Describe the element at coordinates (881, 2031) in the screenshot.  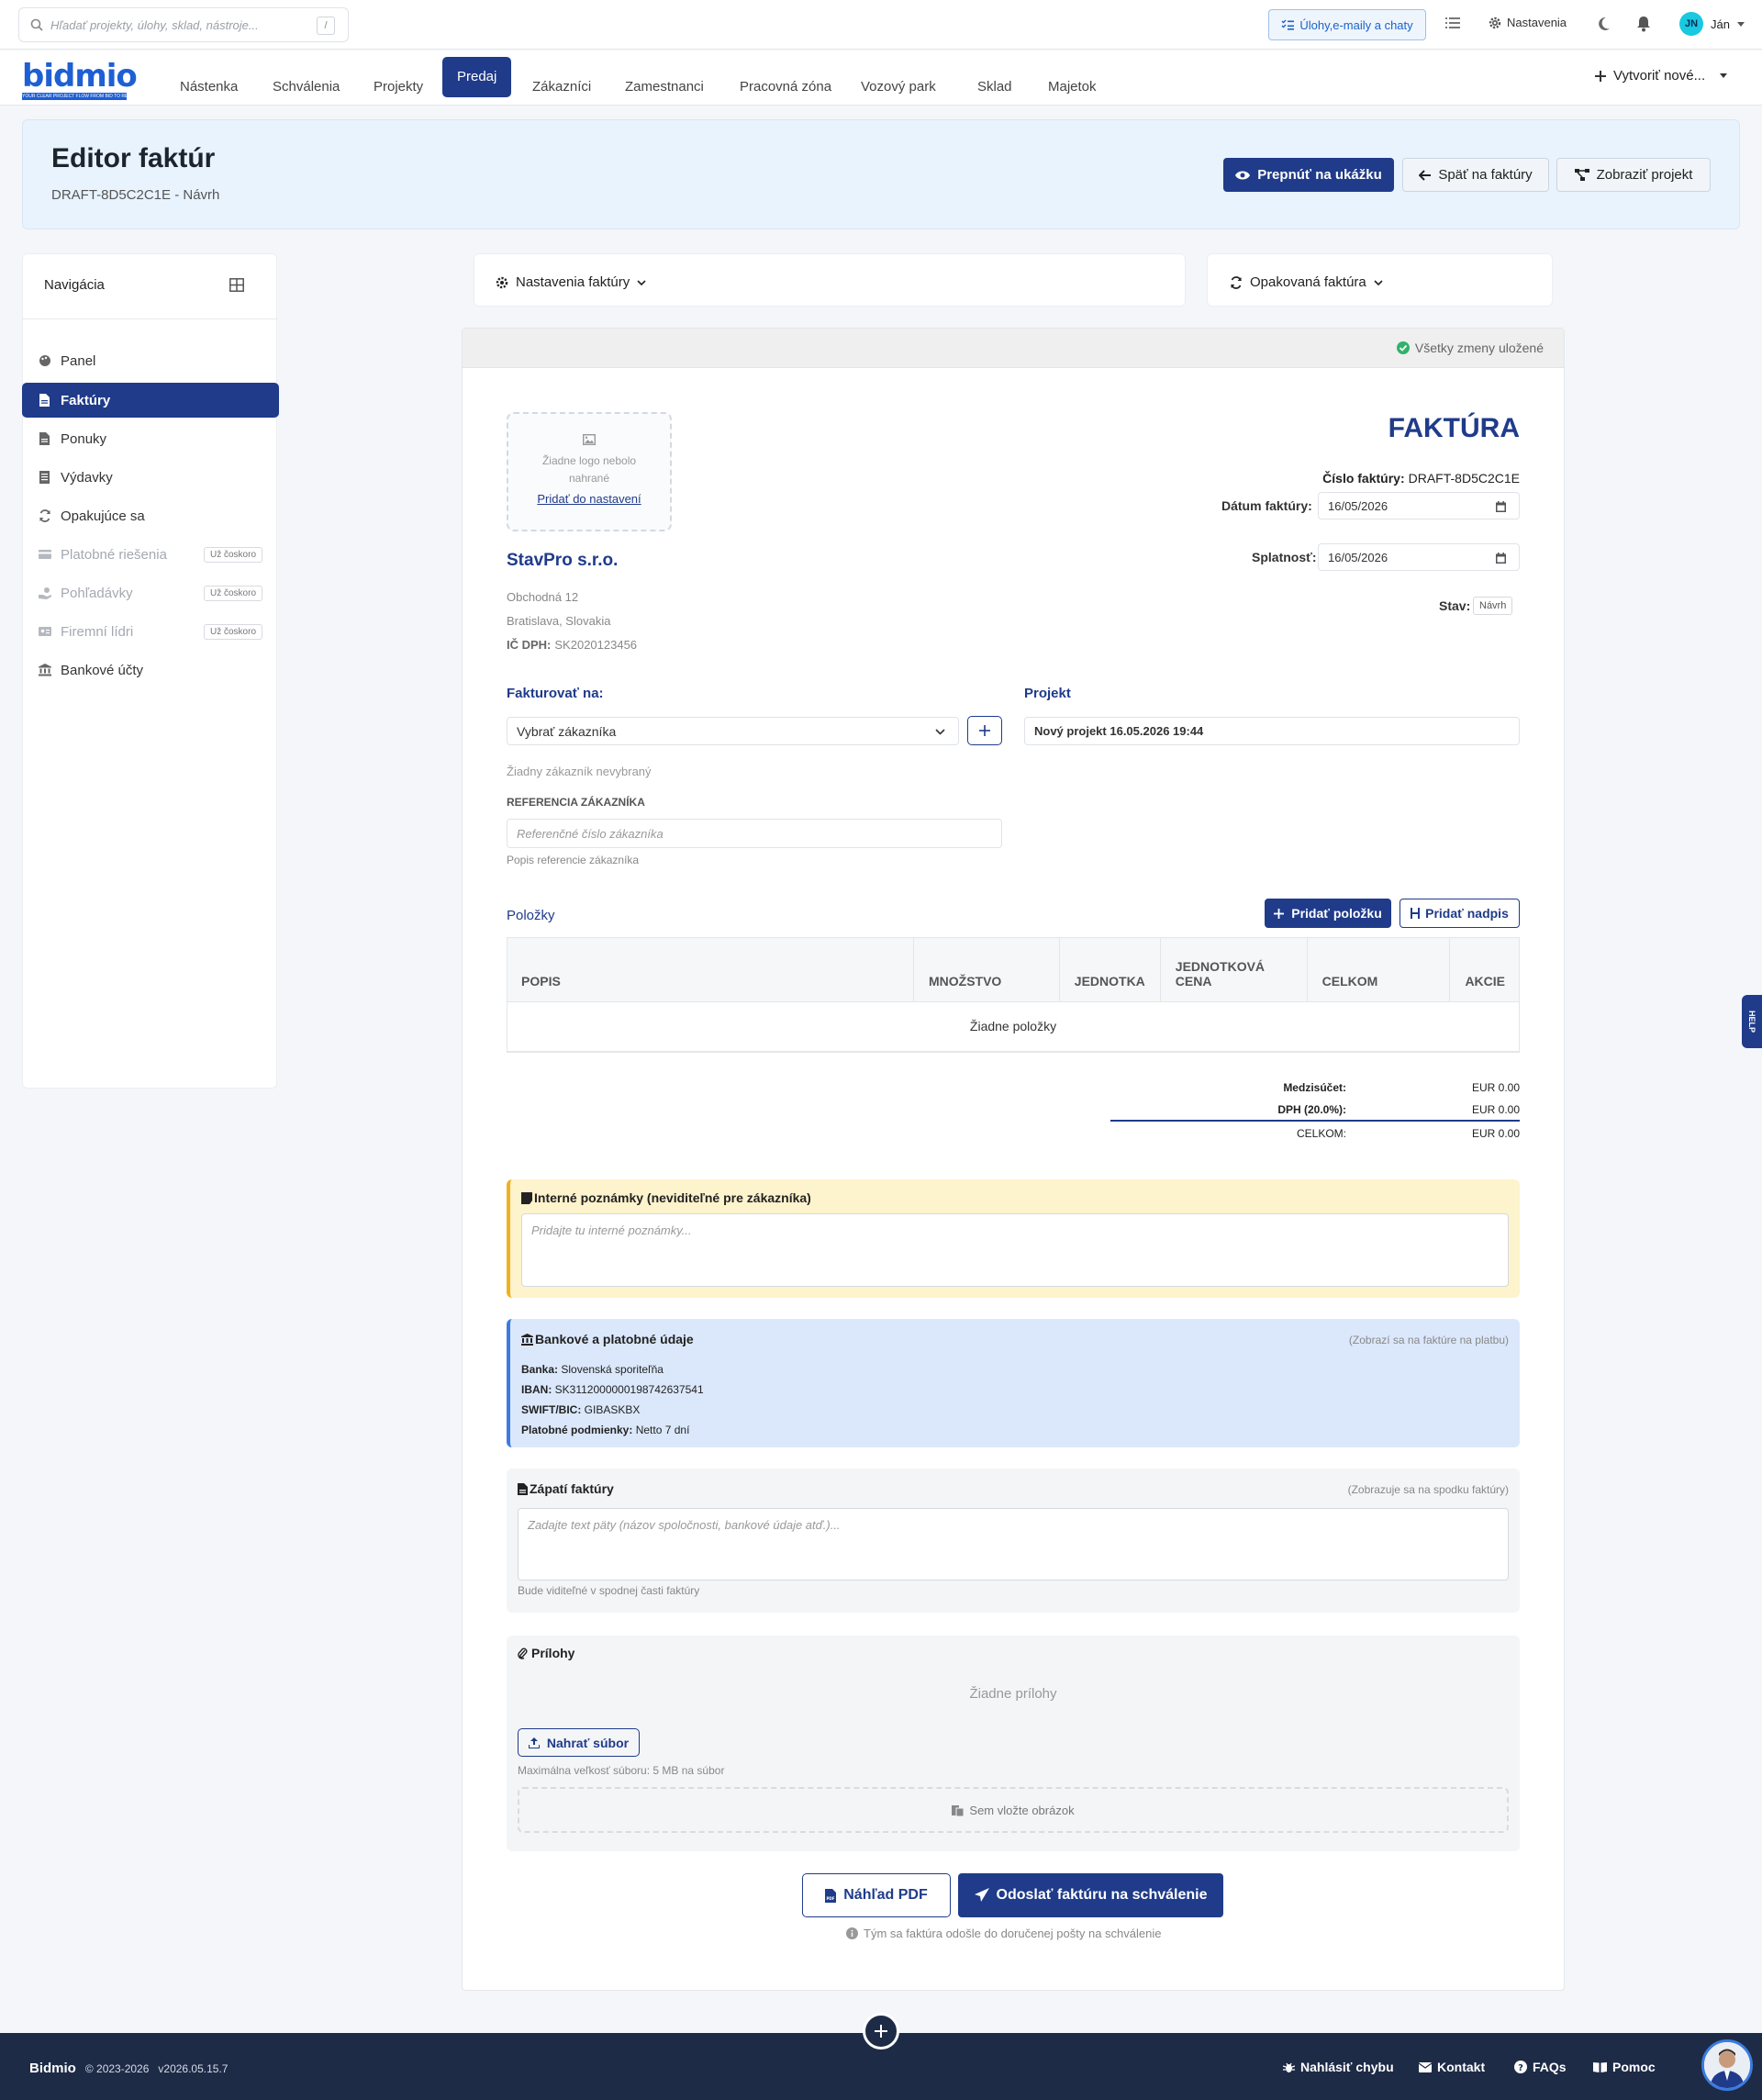
I see `quick-add-button` at that location.